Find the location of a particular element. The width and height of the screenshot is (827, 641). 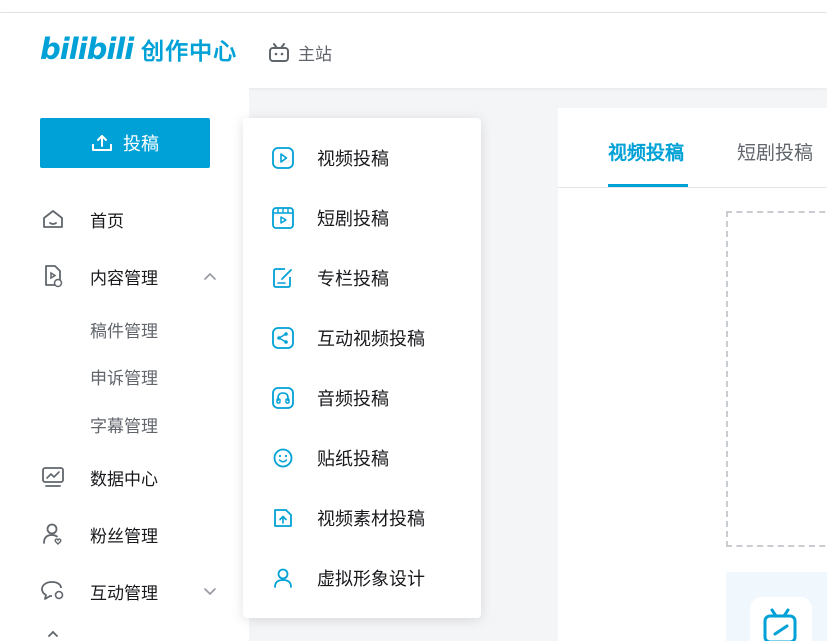

sidebar-item-fans: 粉丝管理 is located at coordinates (130, 534).